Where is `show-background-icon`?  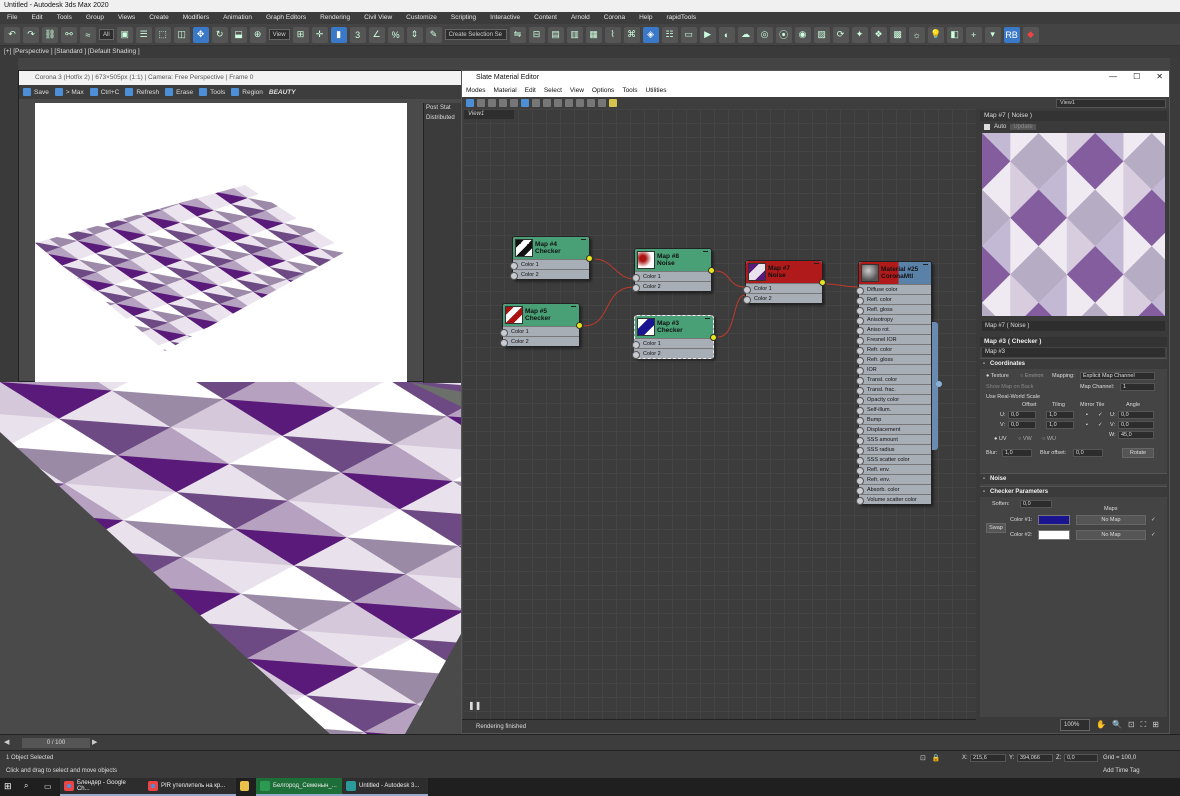
show-background-icon is located at coordinates (558, 103).